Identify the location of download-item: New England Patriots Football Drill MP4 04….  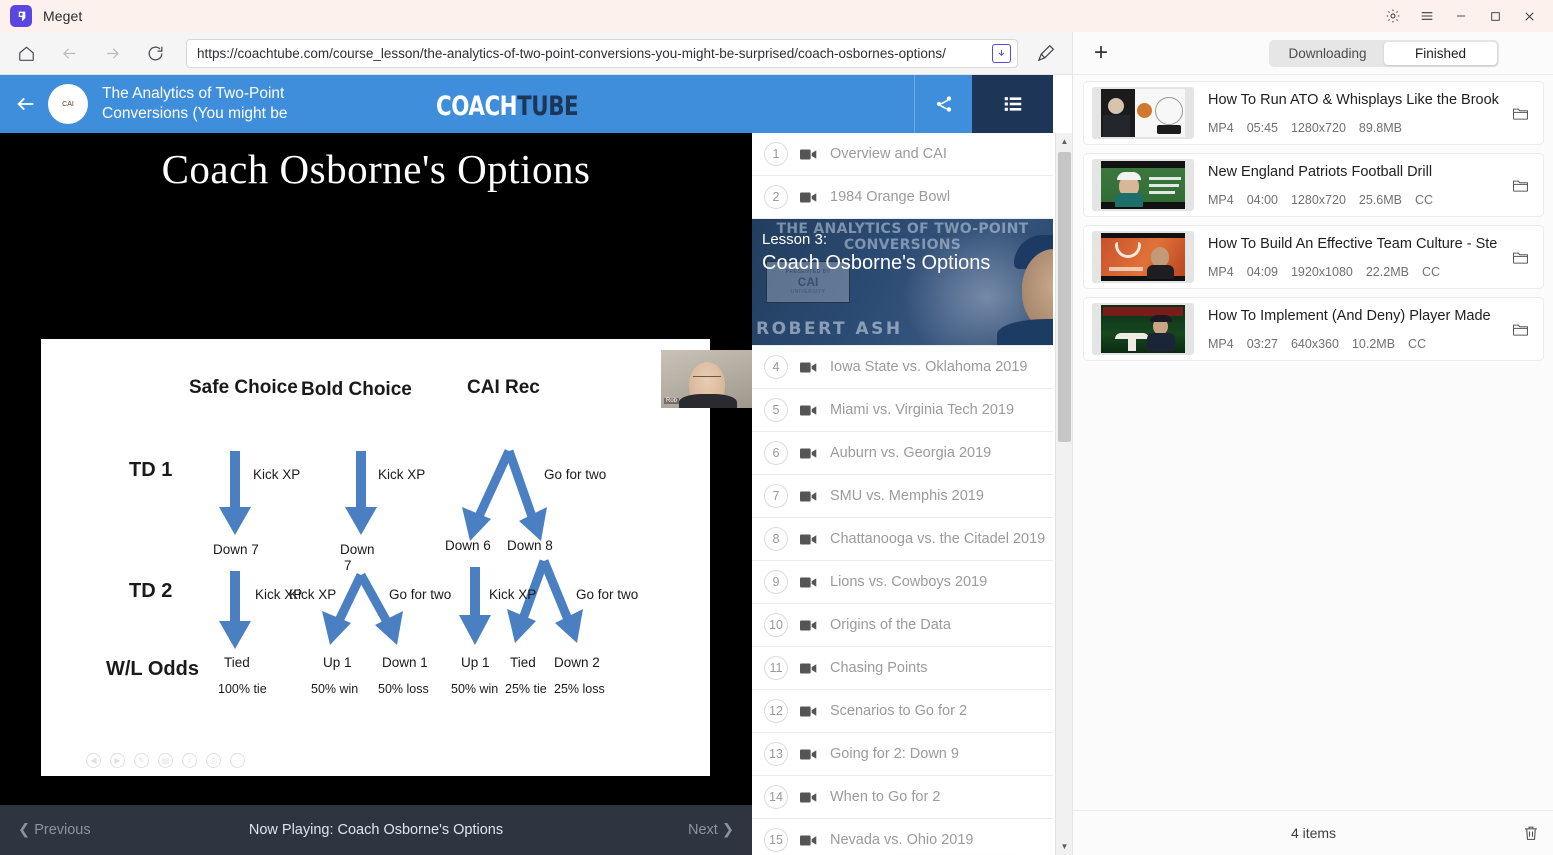
(1313, 185).